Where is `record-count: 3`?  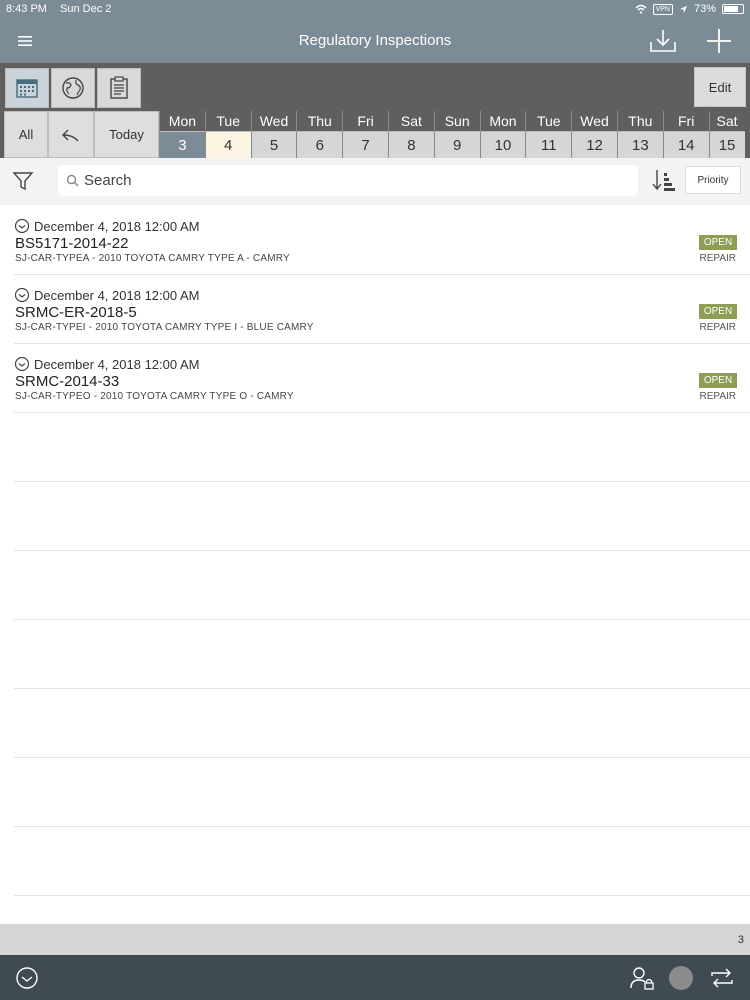
record-count: 3 is located at coordinates (740, 940).